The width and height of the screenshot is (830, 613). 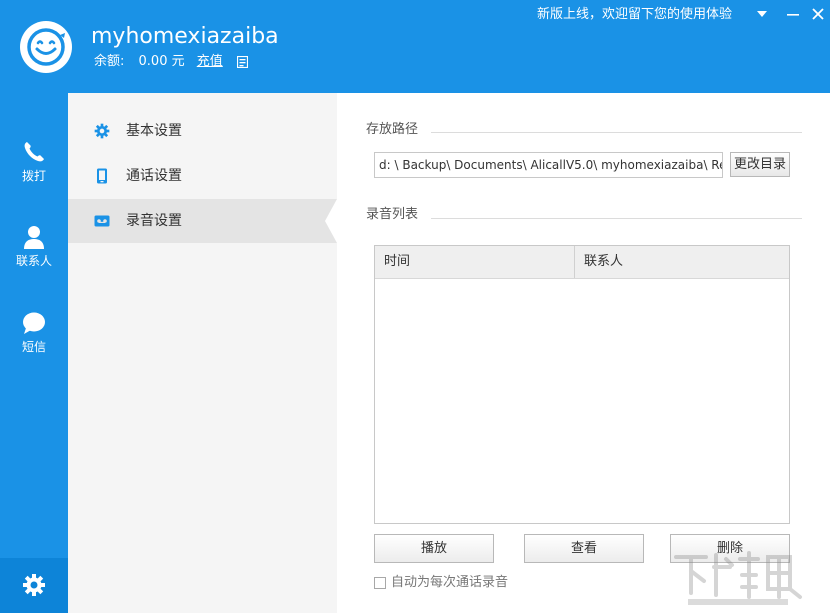 I want to click on feedback-notice-link: 新版上线，欢迎留下您的使用体验, so click(x=634, y=15).